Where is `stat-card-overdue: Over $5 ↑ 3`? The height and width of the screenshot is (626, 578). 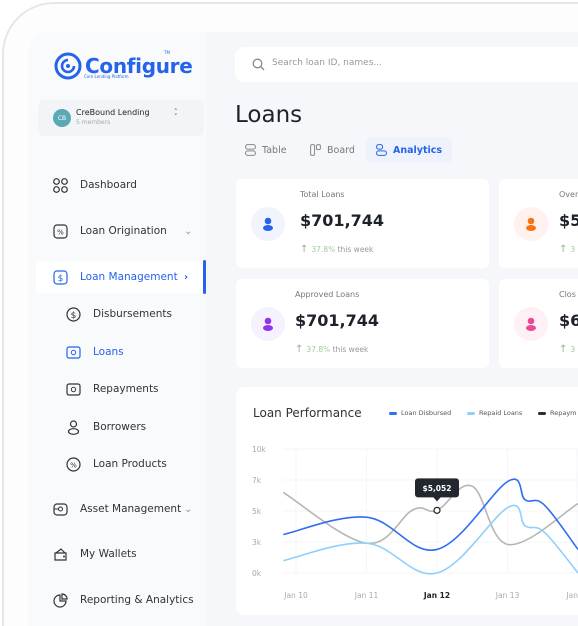 stat-card-overdue: Over $5 ↑ 3 is located at coordinates (538, 223).